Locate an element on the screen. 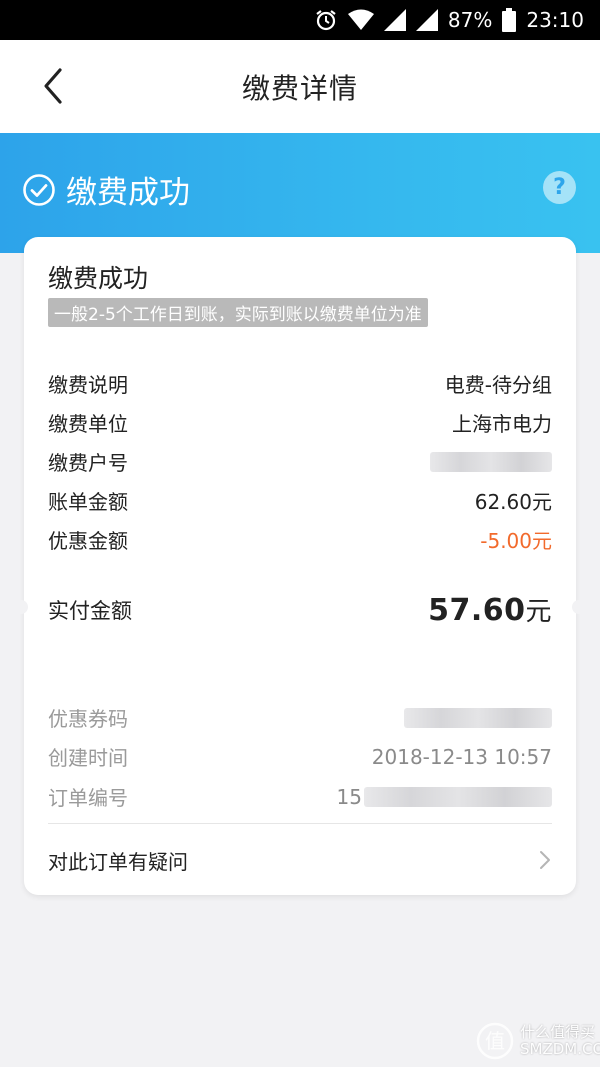 This screenshot has width=600, height=1067. blurred-account-number is located at coordinates (491, 461).